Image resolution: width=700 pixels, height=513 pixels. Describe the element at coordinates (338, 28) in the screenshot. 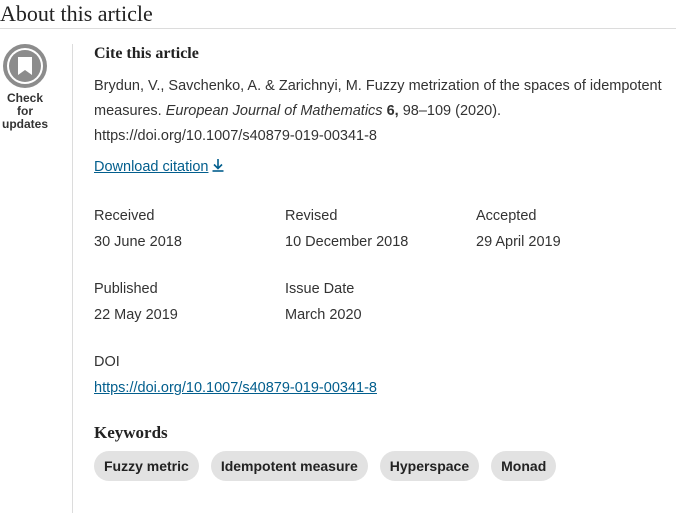

I see `title-divider` at that location.